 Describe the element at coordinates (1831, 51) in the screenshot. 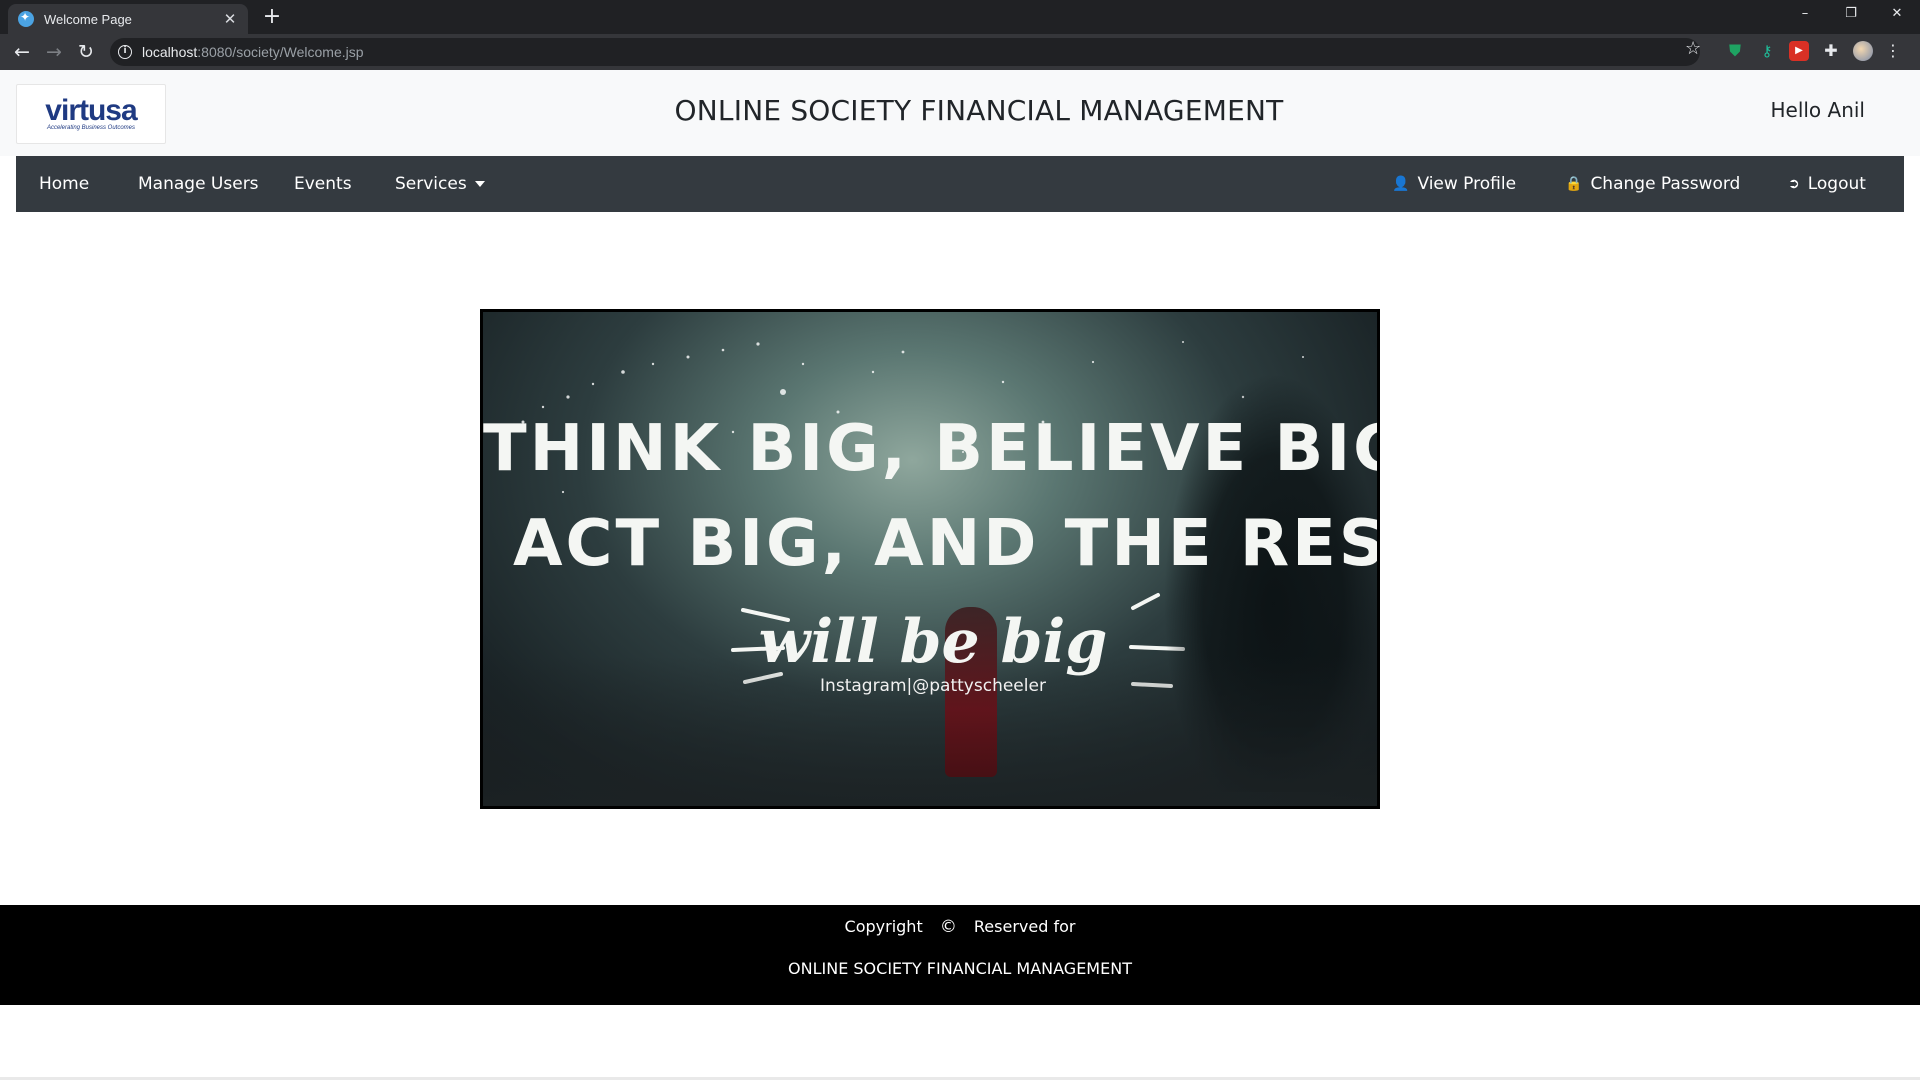

I see `puzzle-icon: ✚` at that location.